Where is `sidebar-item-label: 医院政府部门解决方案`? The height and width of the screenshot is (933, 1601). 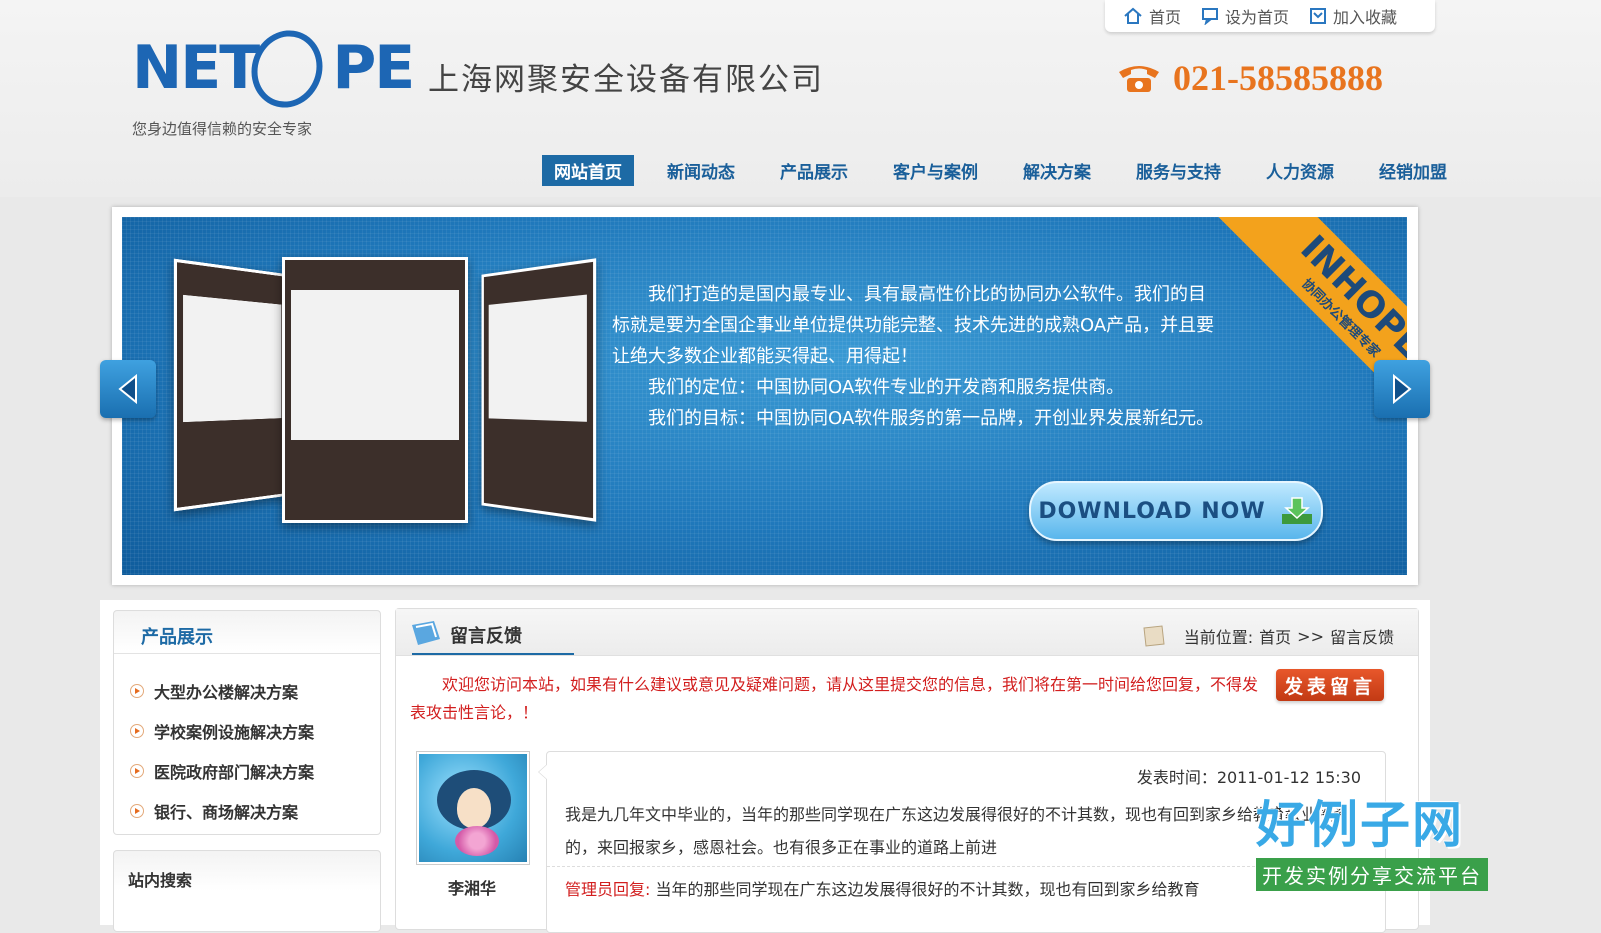
sidebar-item-label: 医院政府部门解决方案 is located at coordinates (234, 772).